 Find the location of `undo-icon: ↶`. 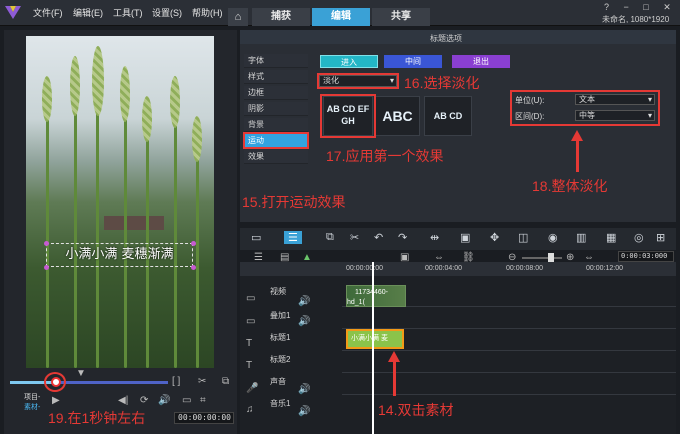

undo-icon: ↶ is located at coordinates (378, 237).